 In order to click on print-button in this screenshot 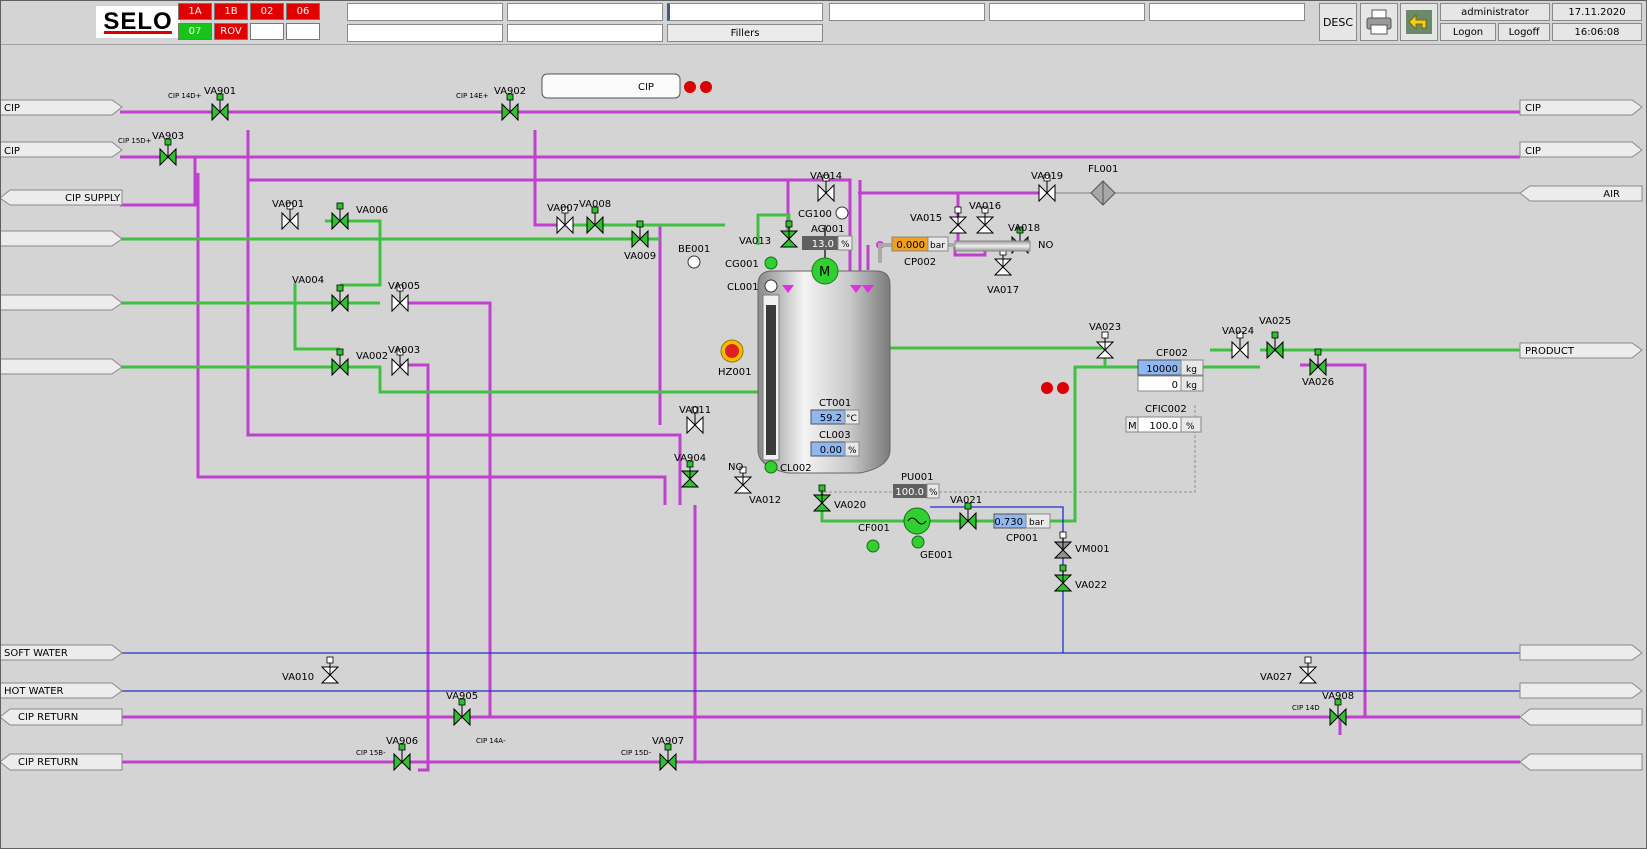, I will do `click(1379, 22)`.